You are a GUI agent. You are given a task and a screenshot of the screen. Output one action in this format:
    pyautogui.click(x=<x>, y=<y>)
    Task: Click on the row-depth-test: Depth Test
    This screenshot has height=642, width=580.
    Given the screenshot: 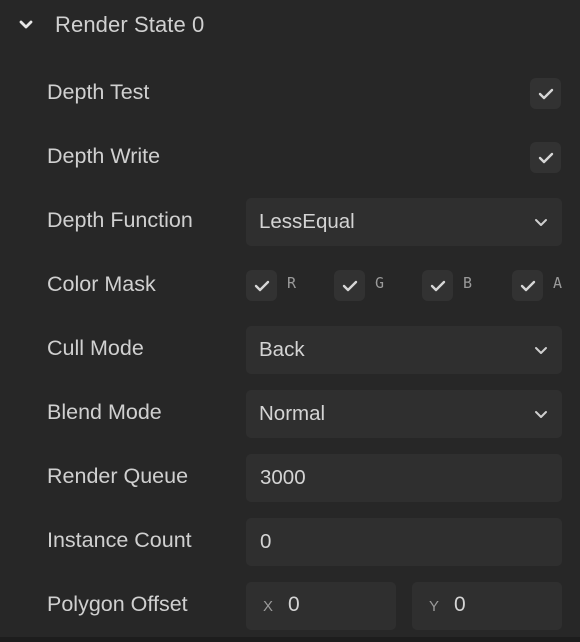 What is the action you would take?
    pyautogui.click(x=290, y=94)
    